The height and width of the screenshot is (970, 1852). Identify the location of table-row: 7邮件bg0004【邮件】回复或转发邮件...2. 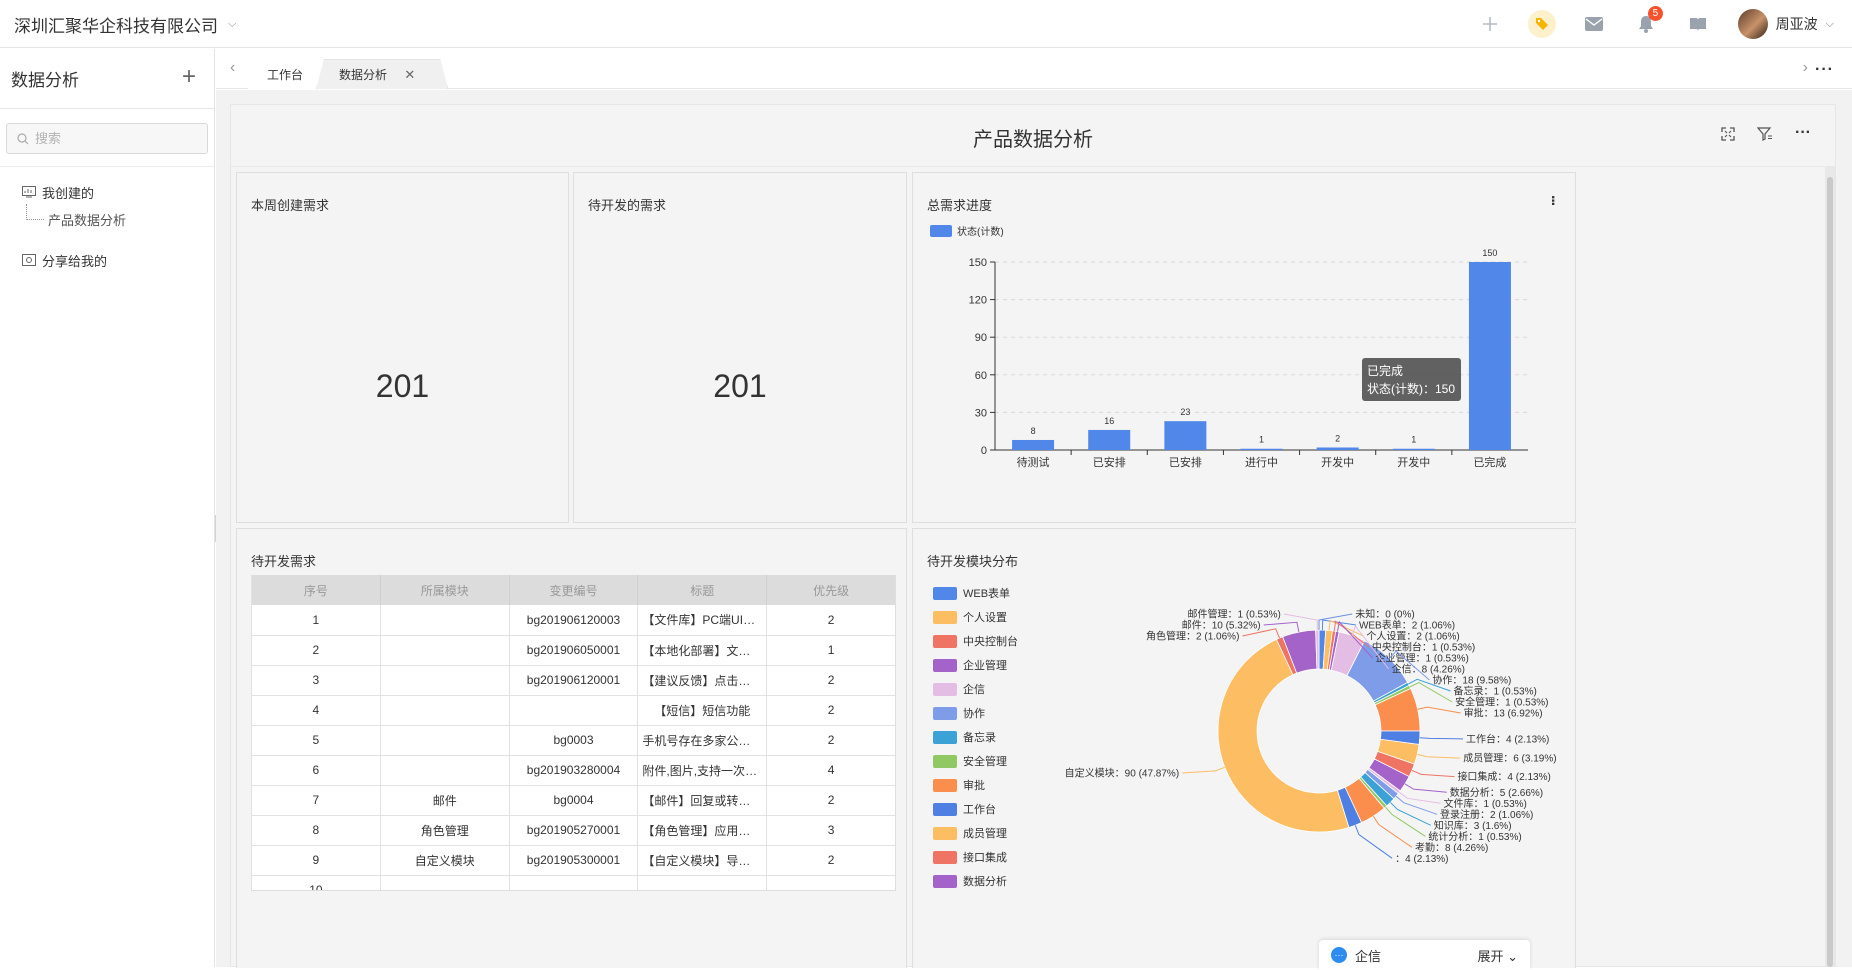
(573, 800).